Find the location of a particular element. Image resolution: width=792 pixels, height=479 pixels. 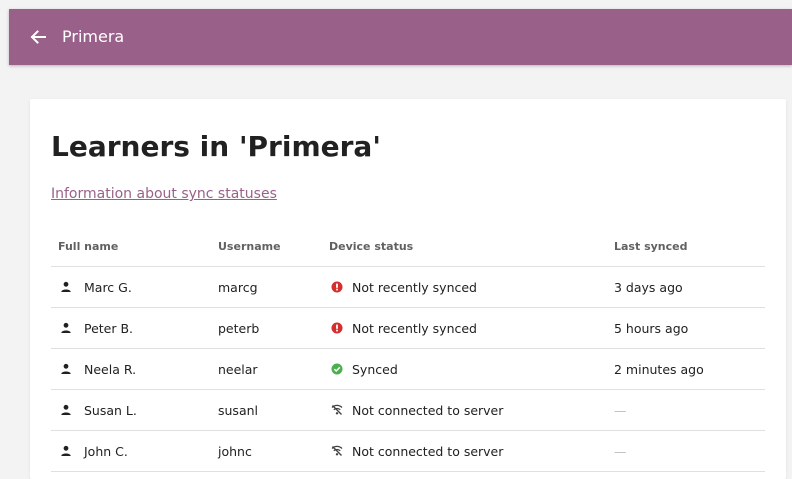

last-synced-cell: 5 hours ago is located at coordinates (686, 328).